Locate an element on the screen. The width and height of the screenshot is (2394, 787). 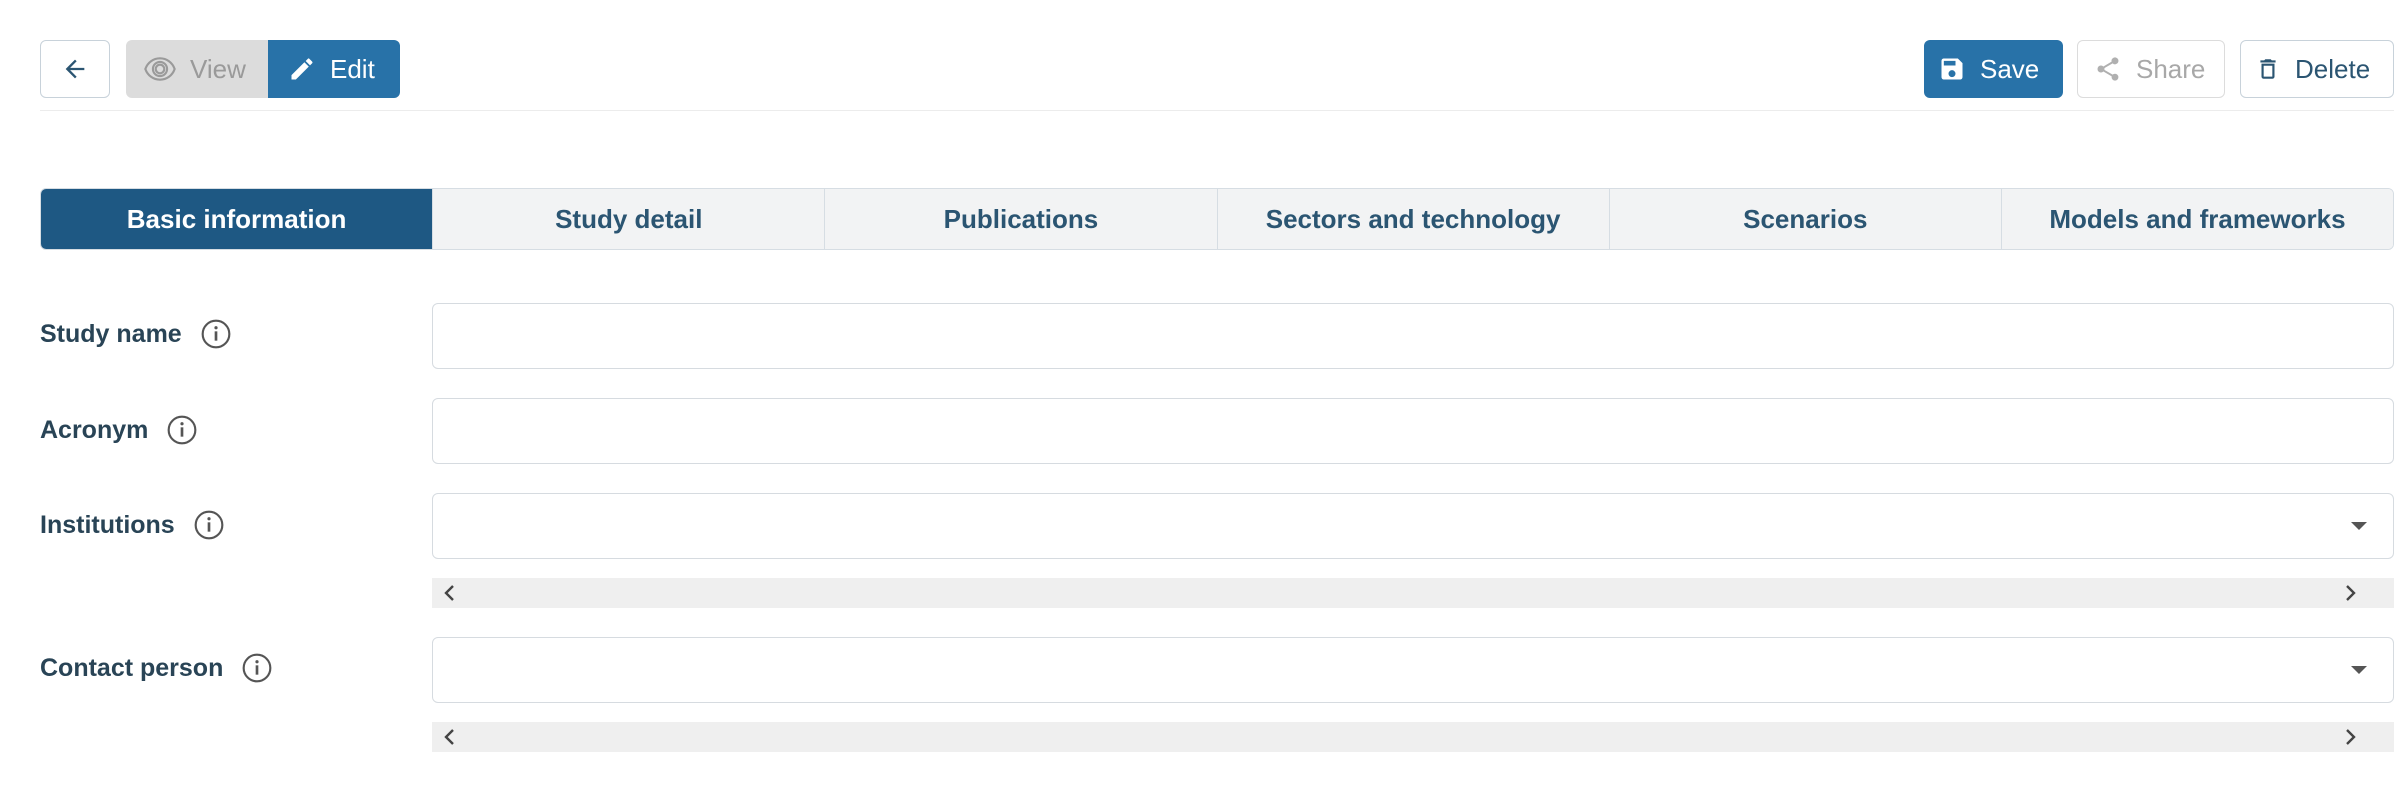
tab-publications: Publications is located at coordinates (1020, 219).